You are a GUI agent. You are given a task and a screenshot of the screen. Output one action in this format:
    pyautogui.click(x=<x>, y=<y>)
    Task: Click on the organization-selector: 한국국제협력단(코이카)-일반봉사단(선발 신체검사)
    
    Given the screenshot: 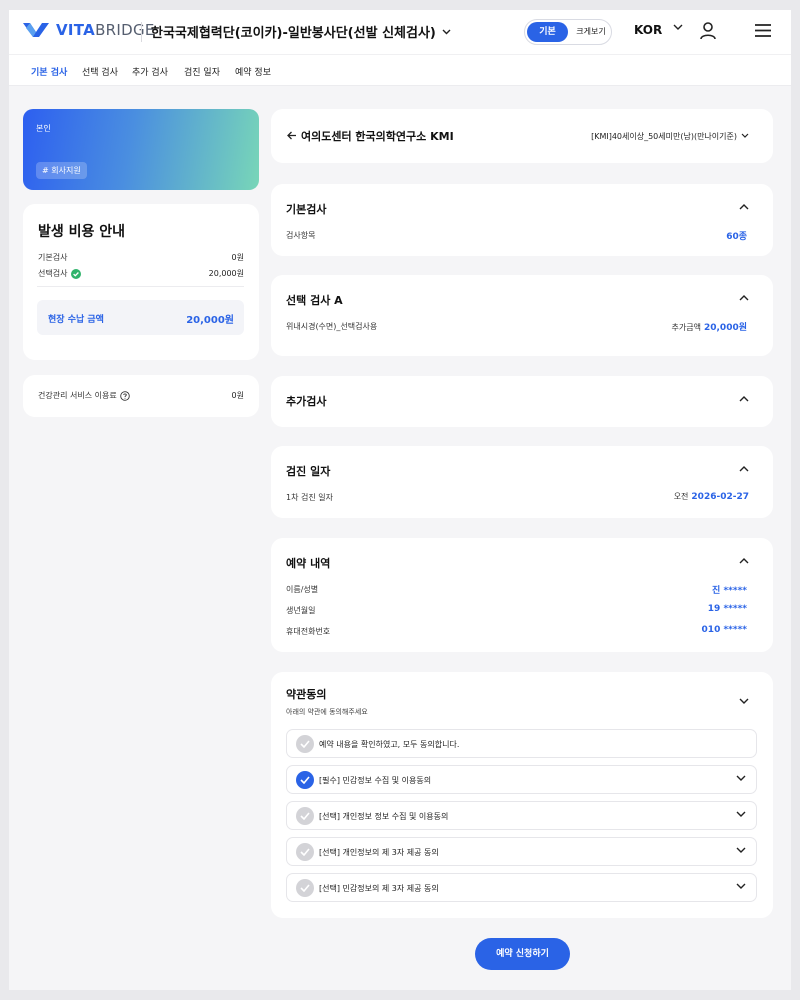 What is the action you would take?
    pyautogui.click(x=301, y=31)
    